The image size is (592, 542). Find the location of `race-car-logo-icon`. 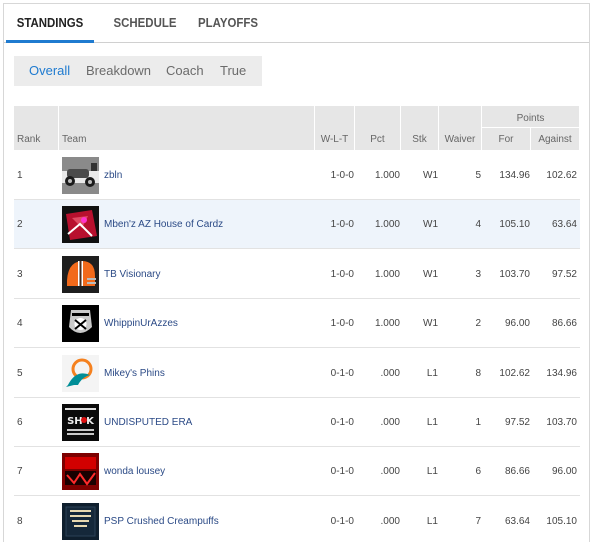

race-car-logo-icon is located at coordinates (80, 175).